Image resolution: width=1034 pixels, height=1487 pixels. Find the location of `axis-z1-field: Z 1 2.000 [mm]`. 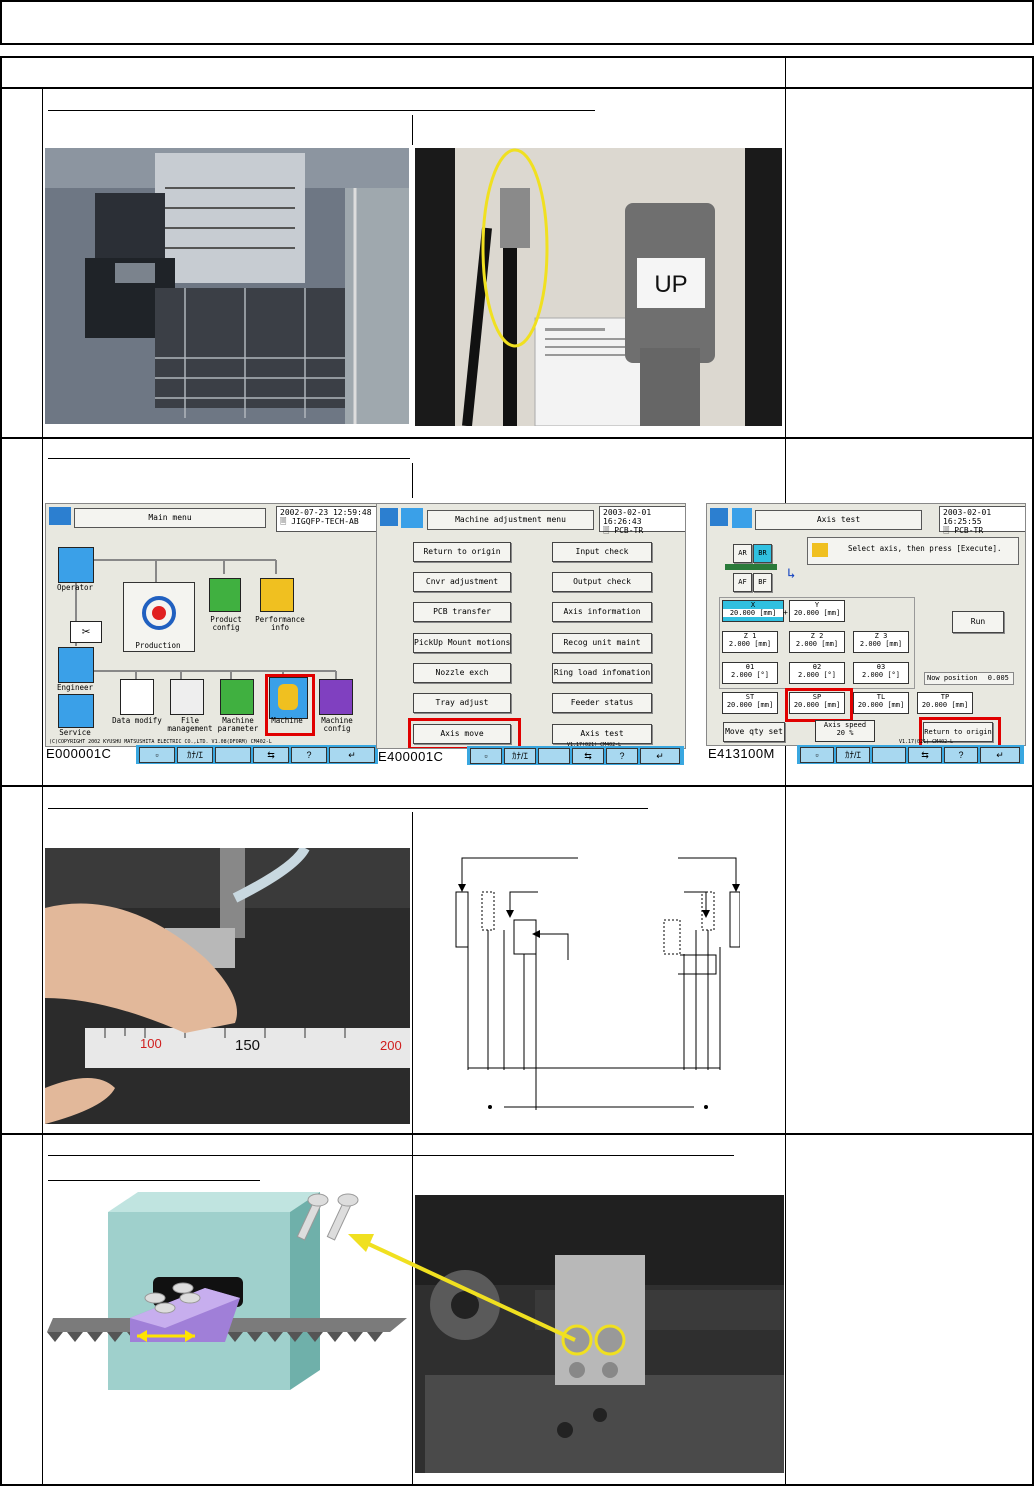

axis-z1-field: Z 1 2.000 [mm] is located at coordinates (750, 642).